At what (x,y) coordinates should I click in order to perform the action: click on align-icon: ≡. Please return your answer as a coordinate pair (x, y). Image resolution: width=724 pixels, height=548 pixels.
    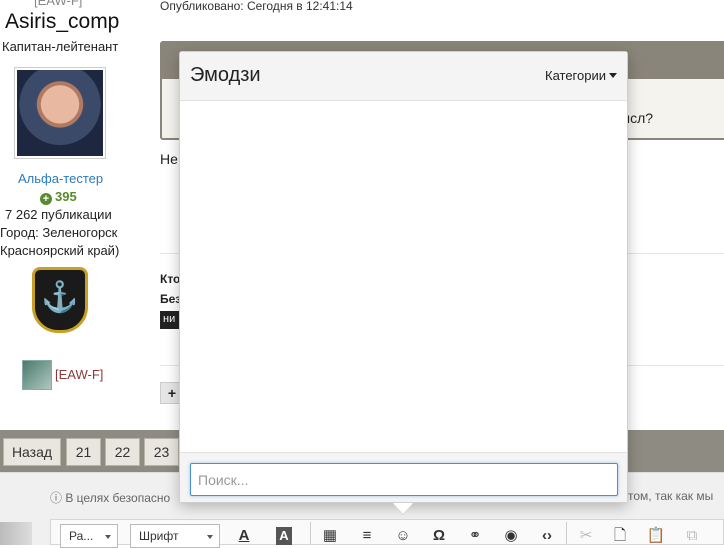
    Looking at the image, I should click on (367, 536).